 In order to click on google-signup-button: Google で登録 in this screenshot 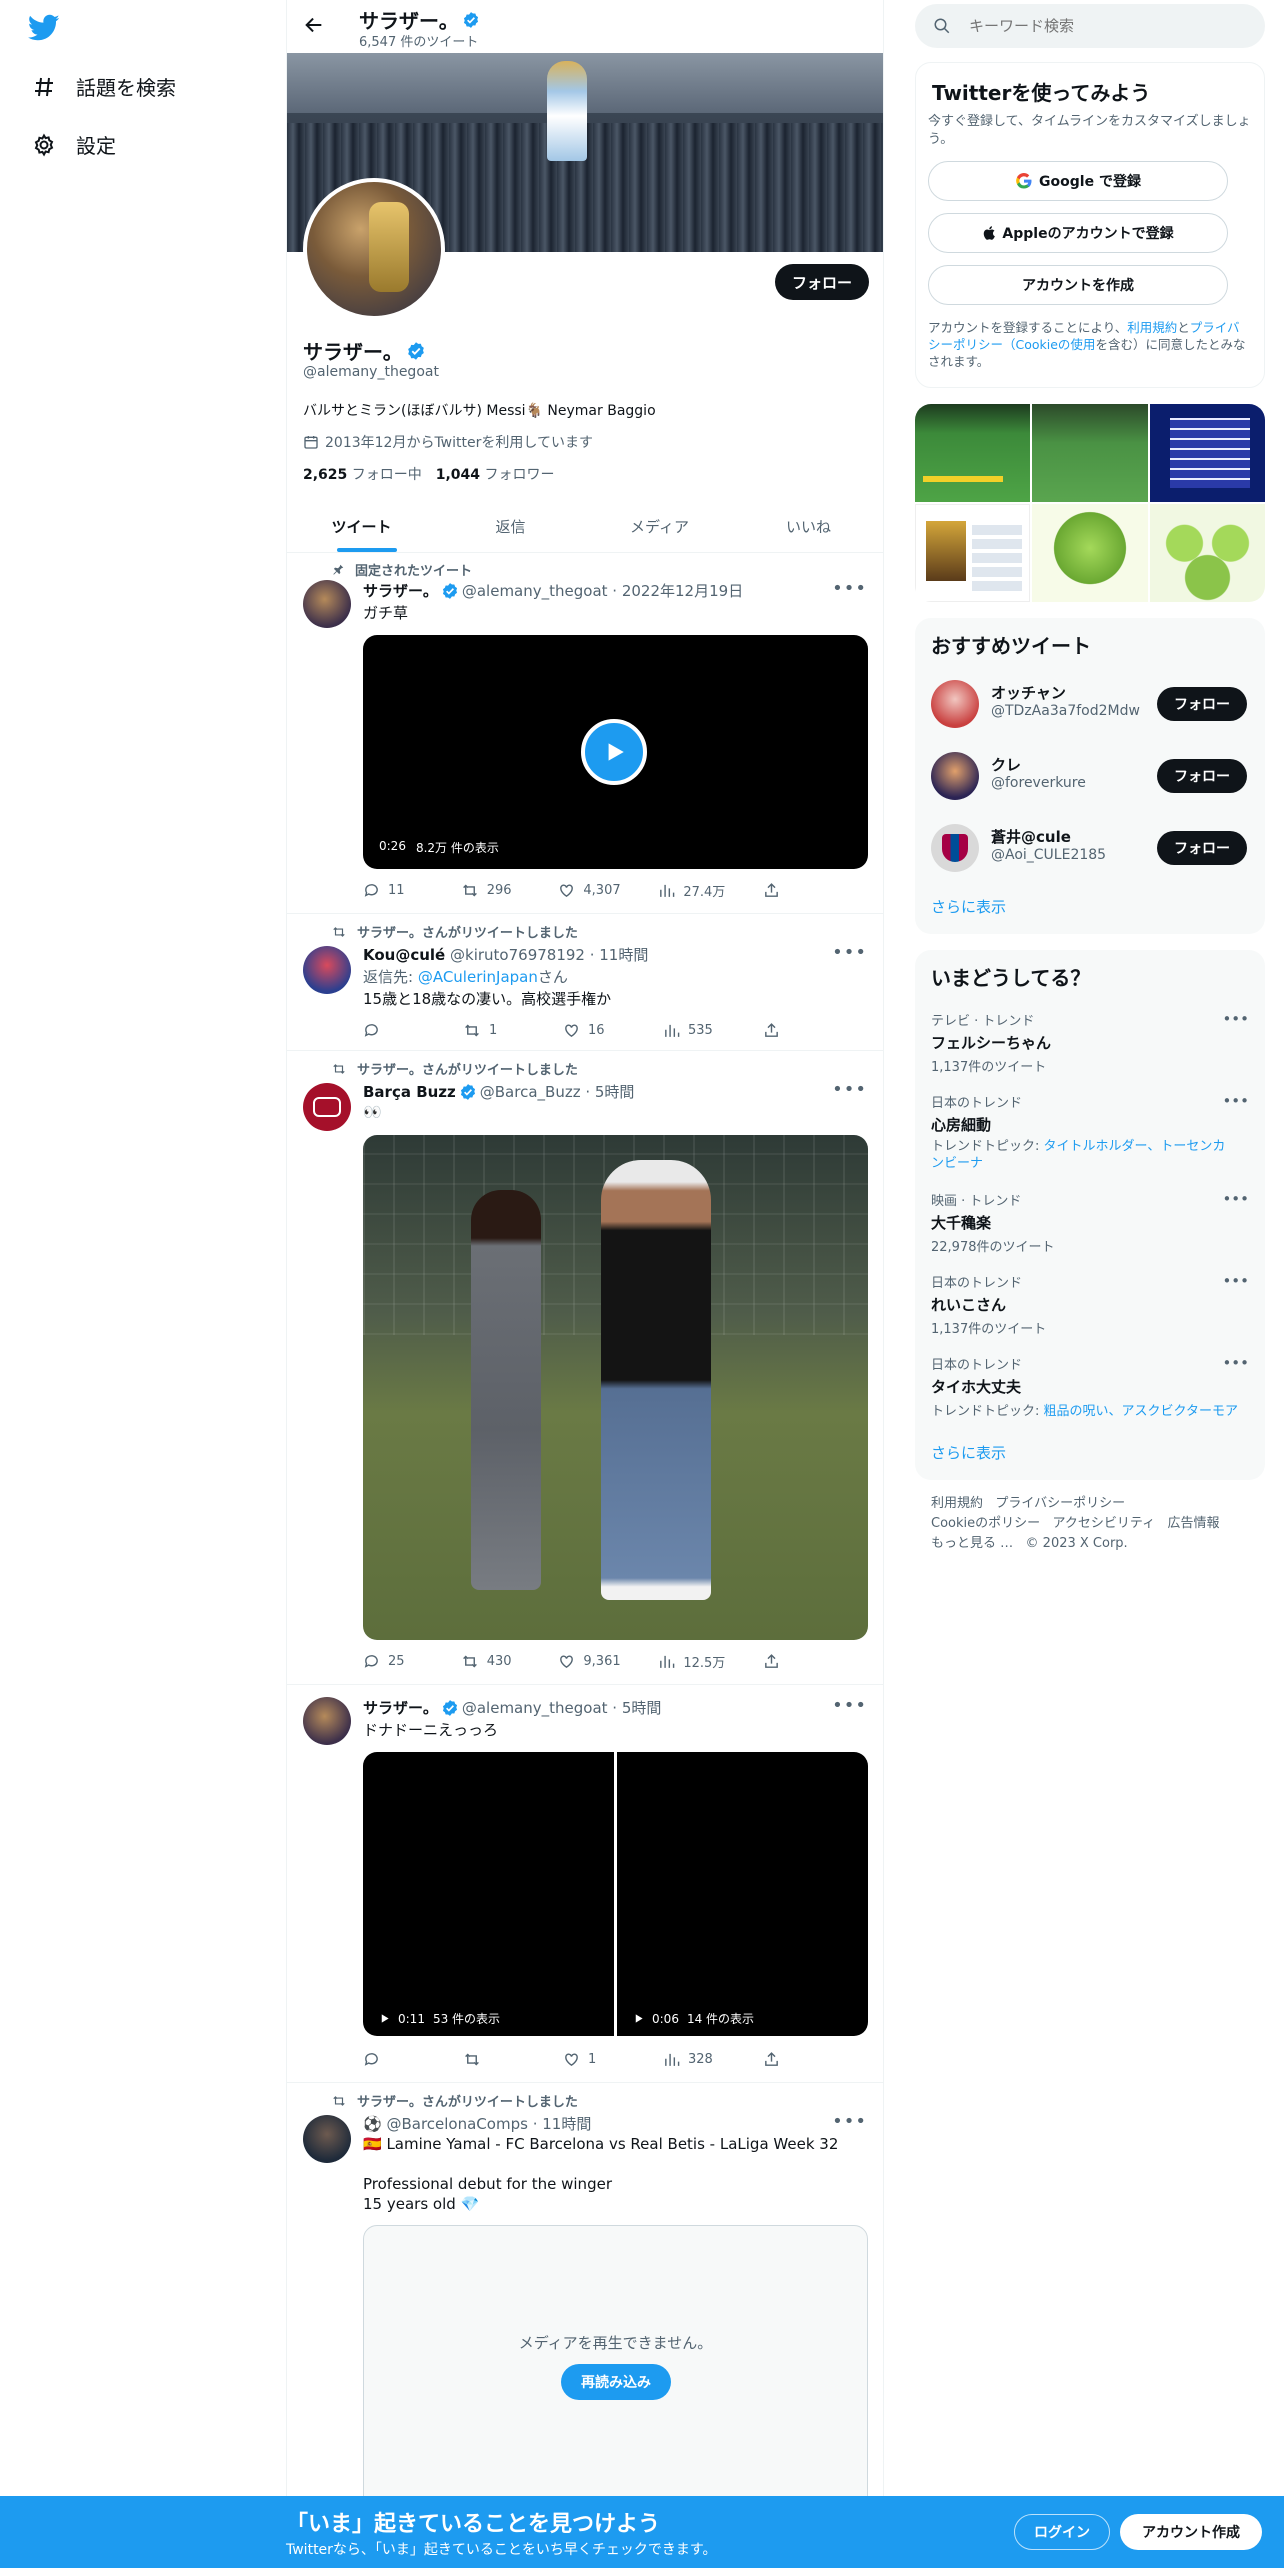, I will do `click(1078, 181)`.